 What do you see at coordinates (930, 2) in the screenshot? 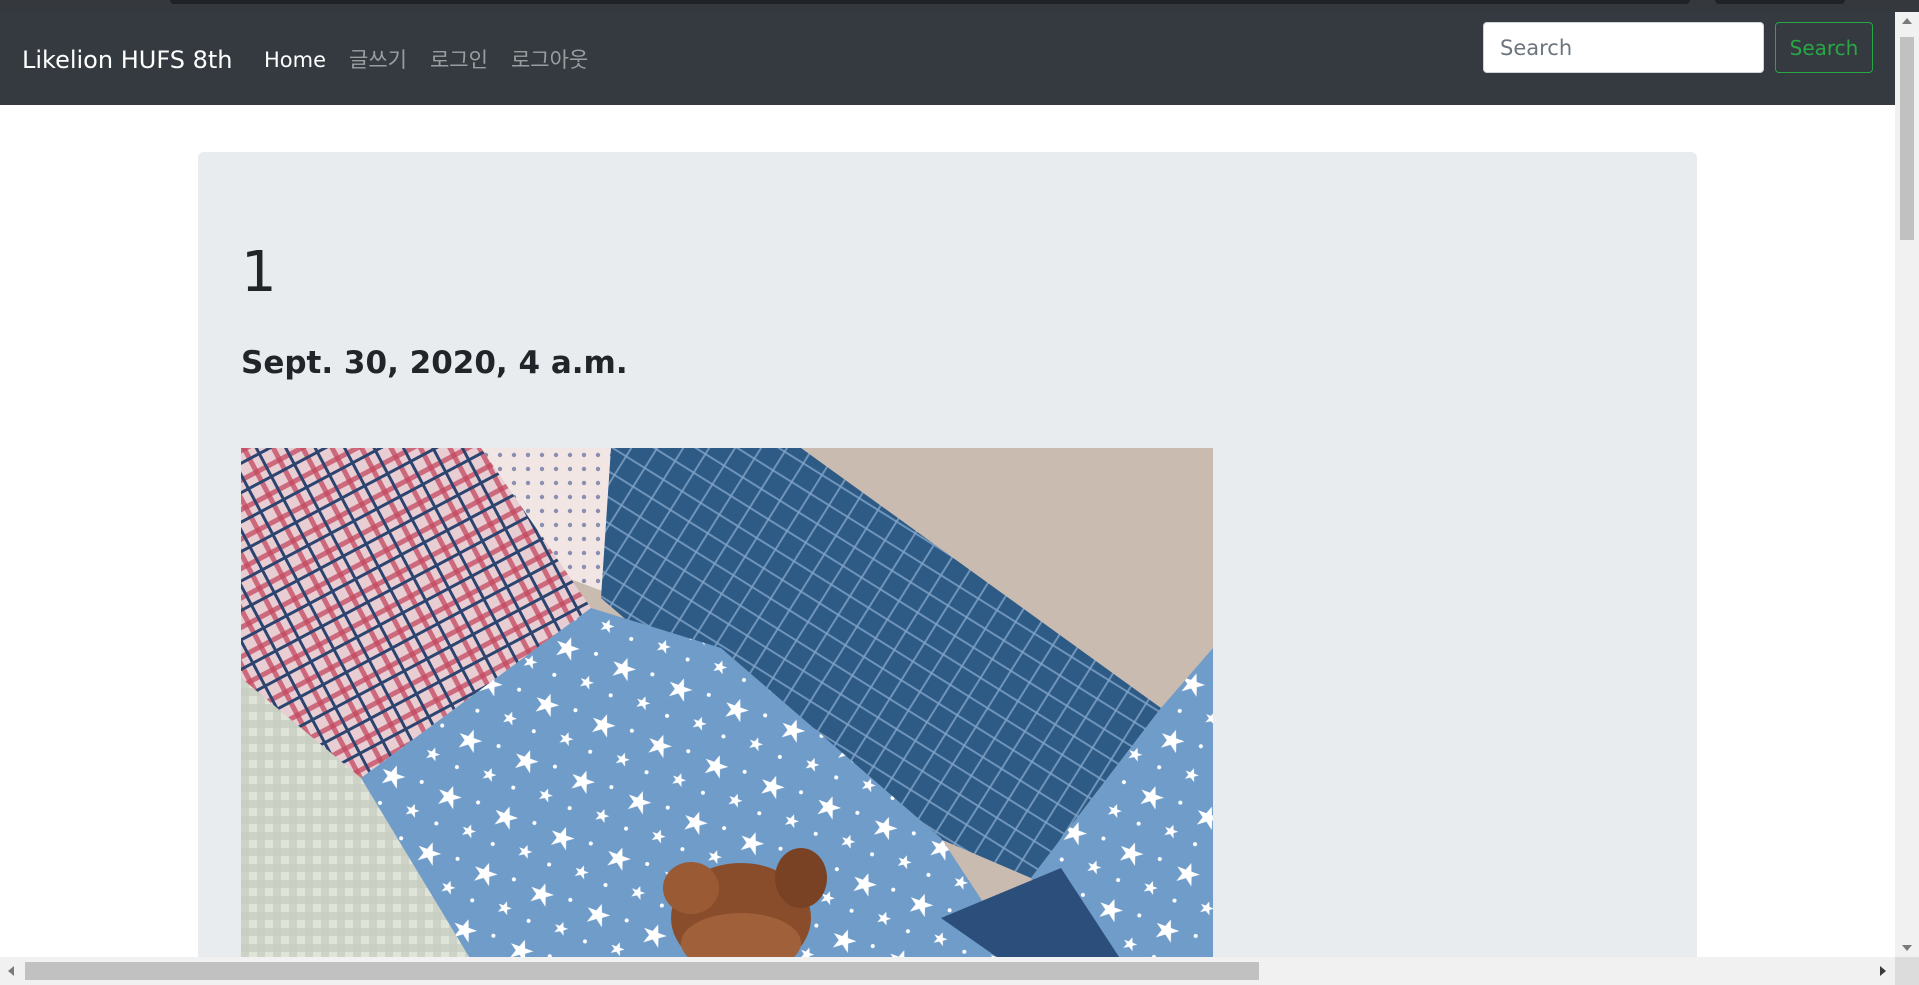
I see `browser-tab-bar` at bounding box center [930, 2].